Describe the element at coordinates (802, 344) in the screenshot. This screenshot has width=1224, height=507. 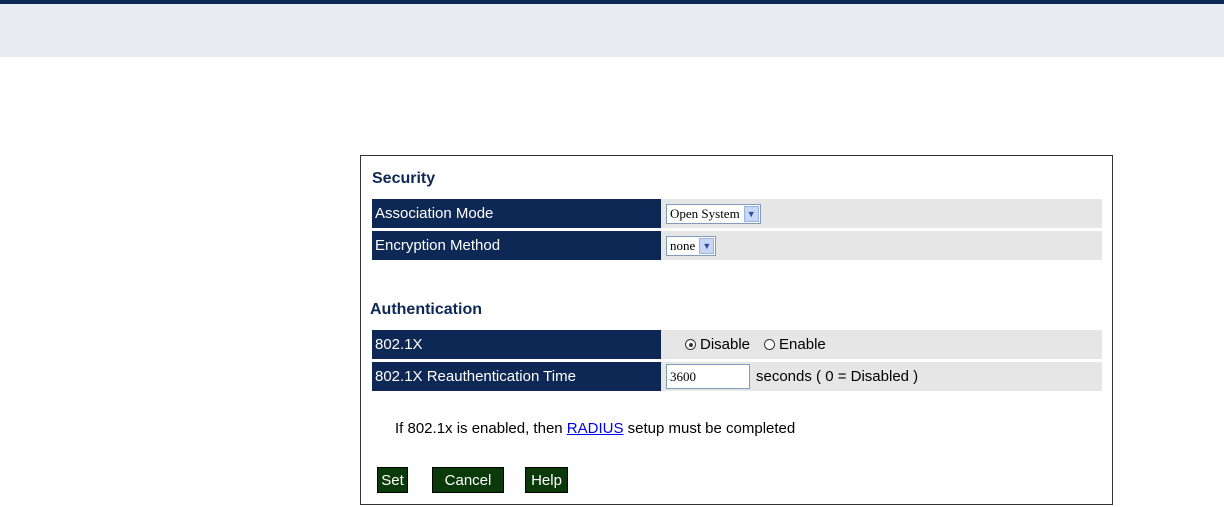
I see `dot1x-enable-label: Enable` at that location.